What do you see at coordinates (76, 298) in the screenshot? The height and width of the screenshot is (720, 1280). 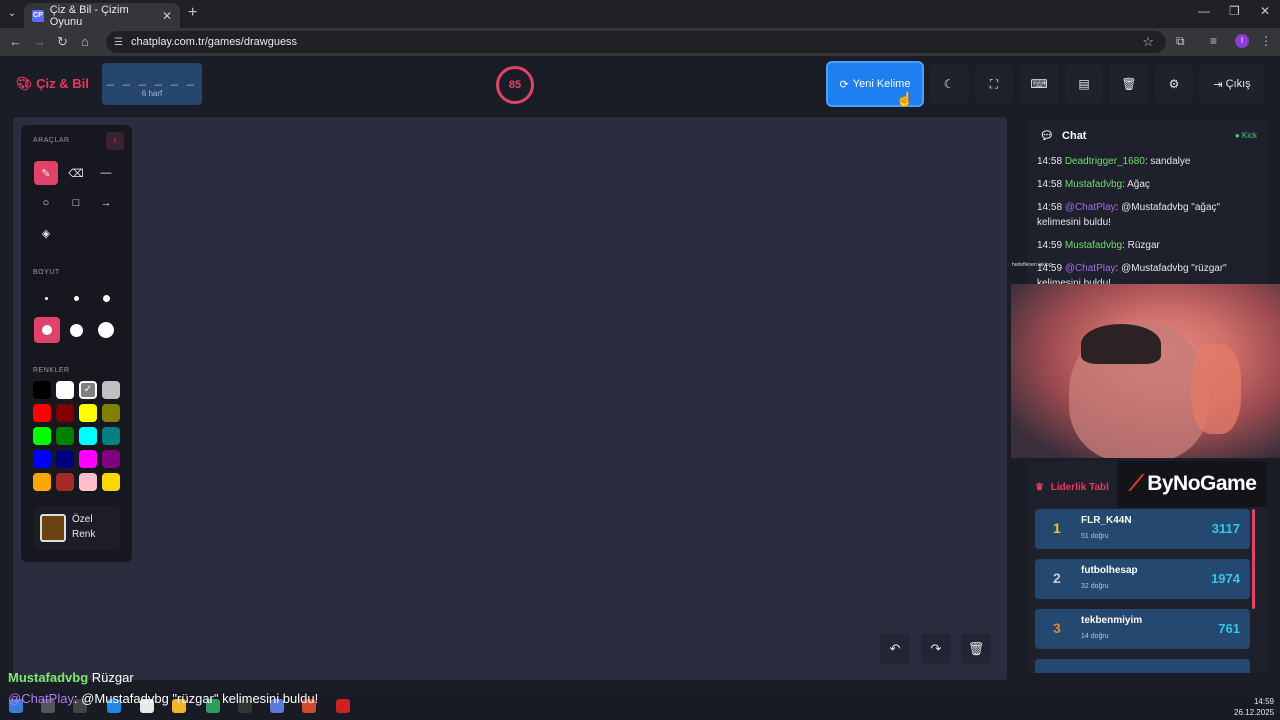 I see `size-2-button` at bounding box center [76, 298].